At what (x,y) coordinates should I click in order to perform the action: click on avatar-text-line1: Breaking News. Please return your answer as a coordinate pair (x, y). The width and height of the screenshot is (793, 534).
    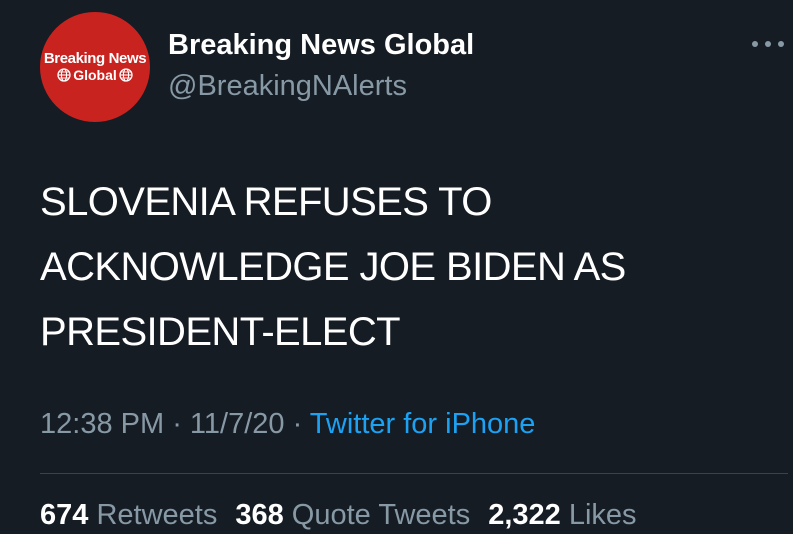
    Looking at the image, I should click on (95, 58).